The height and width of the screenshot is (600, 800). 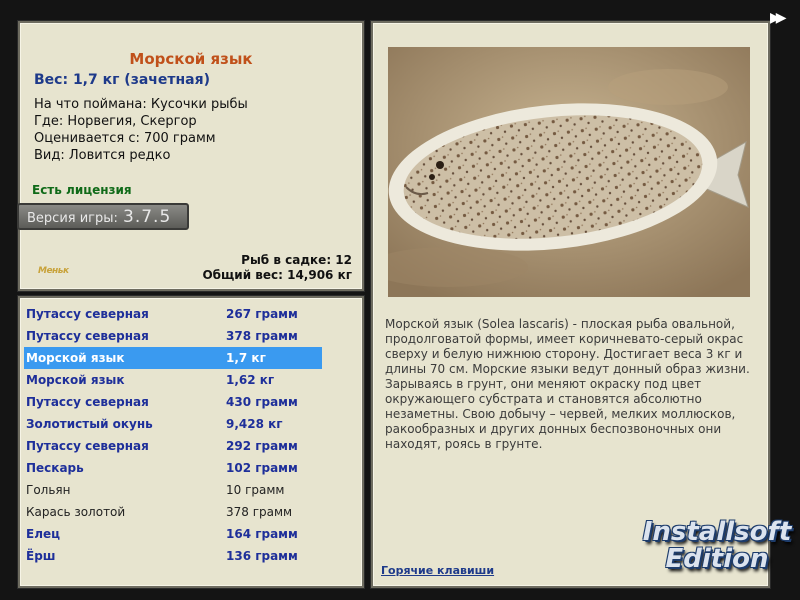 What do you see at coordinates (262, 468) in the screenshot?
I see `fish-weight-value: 102 грамм` at bounding box center [262, 468].